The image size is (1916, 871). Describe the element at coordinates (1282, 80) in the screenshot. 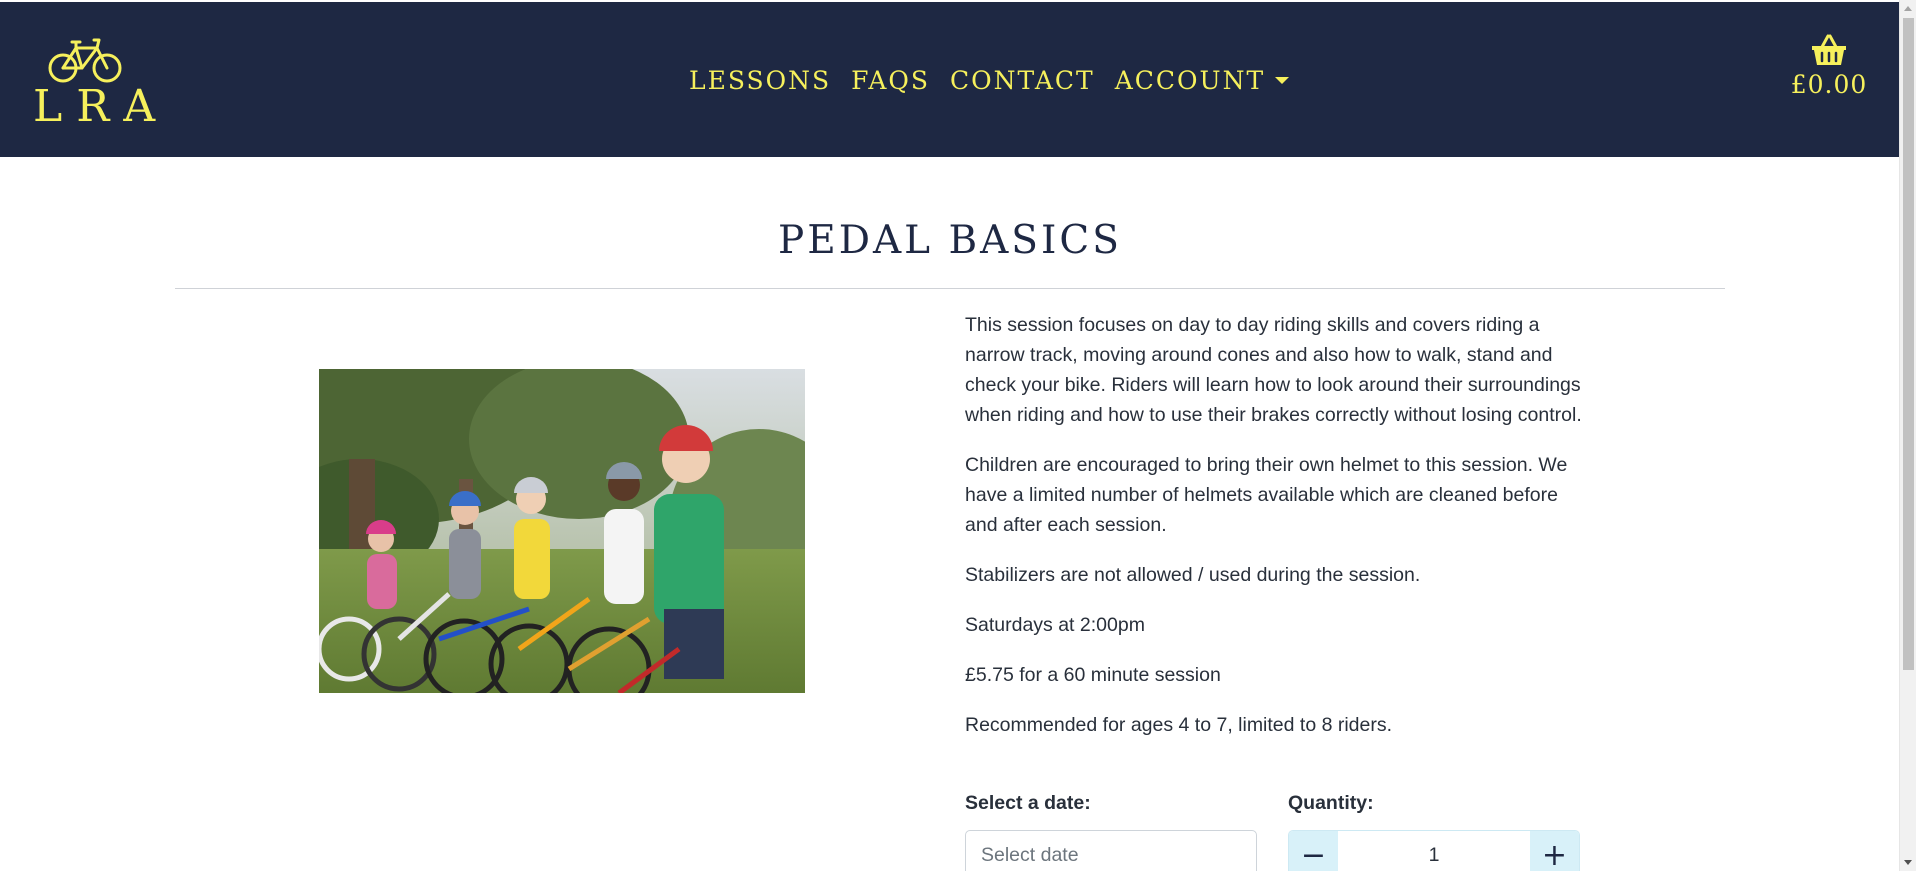

I see `caret-down-icon` at that location.